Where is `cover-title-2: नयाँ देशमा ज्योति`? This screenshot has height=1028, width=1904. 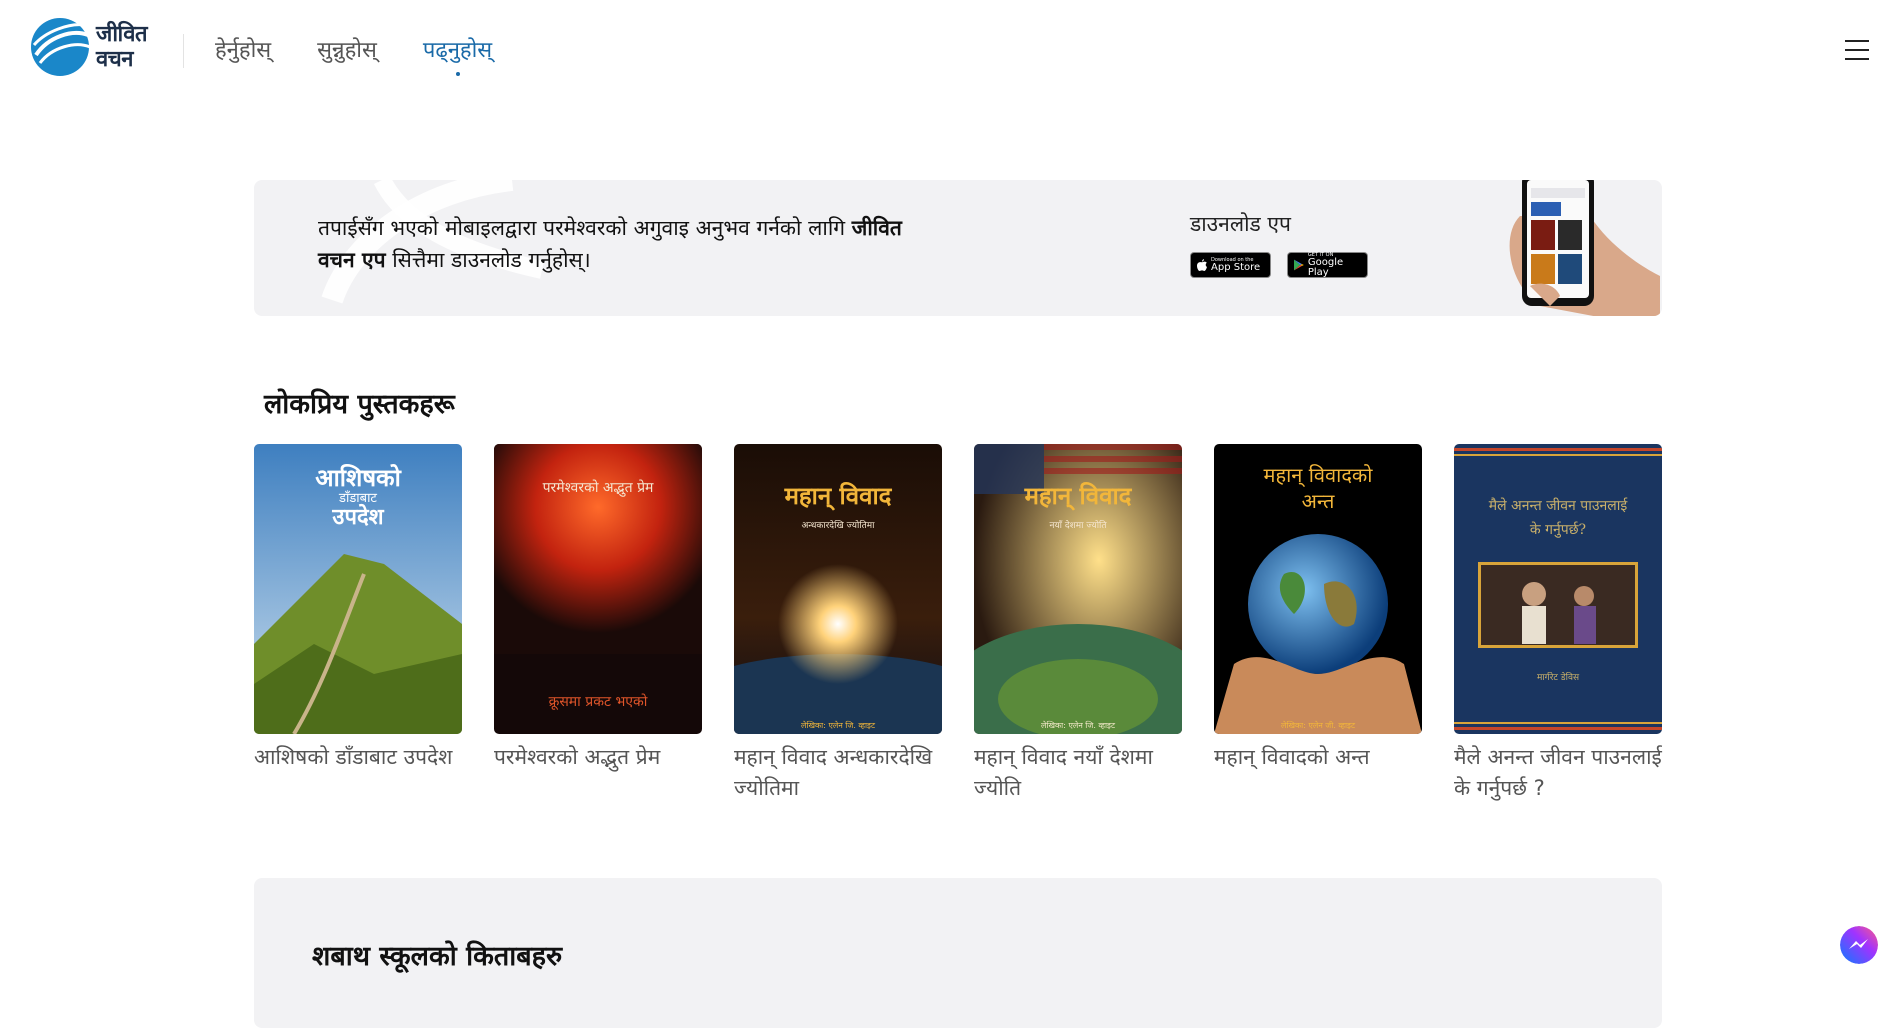
cover-title-2: नयाँ देशमा ज्योति is located at coordinates (1078, 525).